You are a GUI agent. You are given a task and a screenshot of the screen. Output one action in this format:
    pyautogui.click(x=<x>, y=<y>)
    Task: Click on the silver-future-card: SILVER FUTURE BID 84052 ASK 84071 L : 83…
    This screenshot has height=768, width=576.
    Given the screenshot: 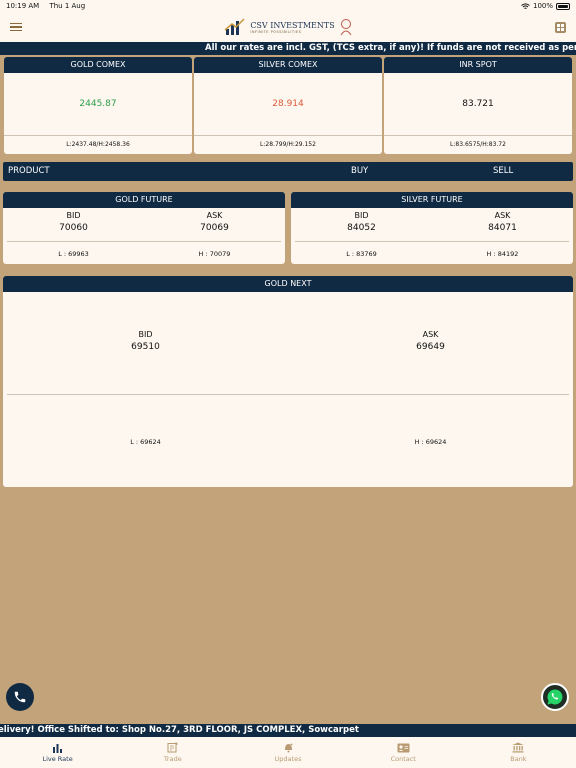 What is the action you would take?
    pyautogui.click(x=432, y=228)
    